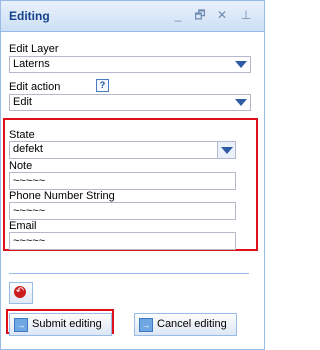 This screenshot has width=320, height=350. What do you see at coordinates (22, 135) in the screenshot?
I see `state-label: State` at bounding box center [22, 135].